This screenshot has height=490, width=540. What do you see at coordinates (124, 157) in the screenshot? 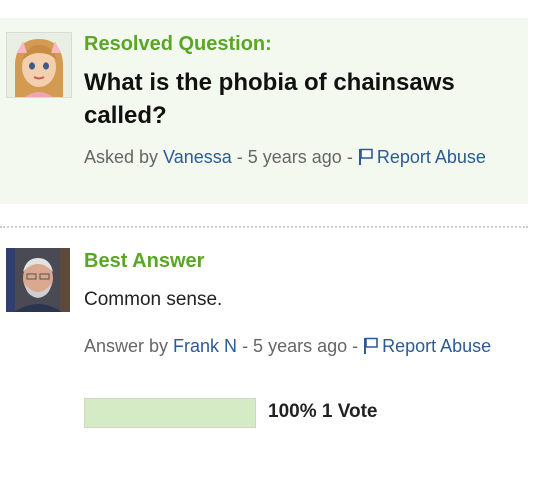
I see `asked-by-prefix: Asked by` at bounding box center [124, 157].